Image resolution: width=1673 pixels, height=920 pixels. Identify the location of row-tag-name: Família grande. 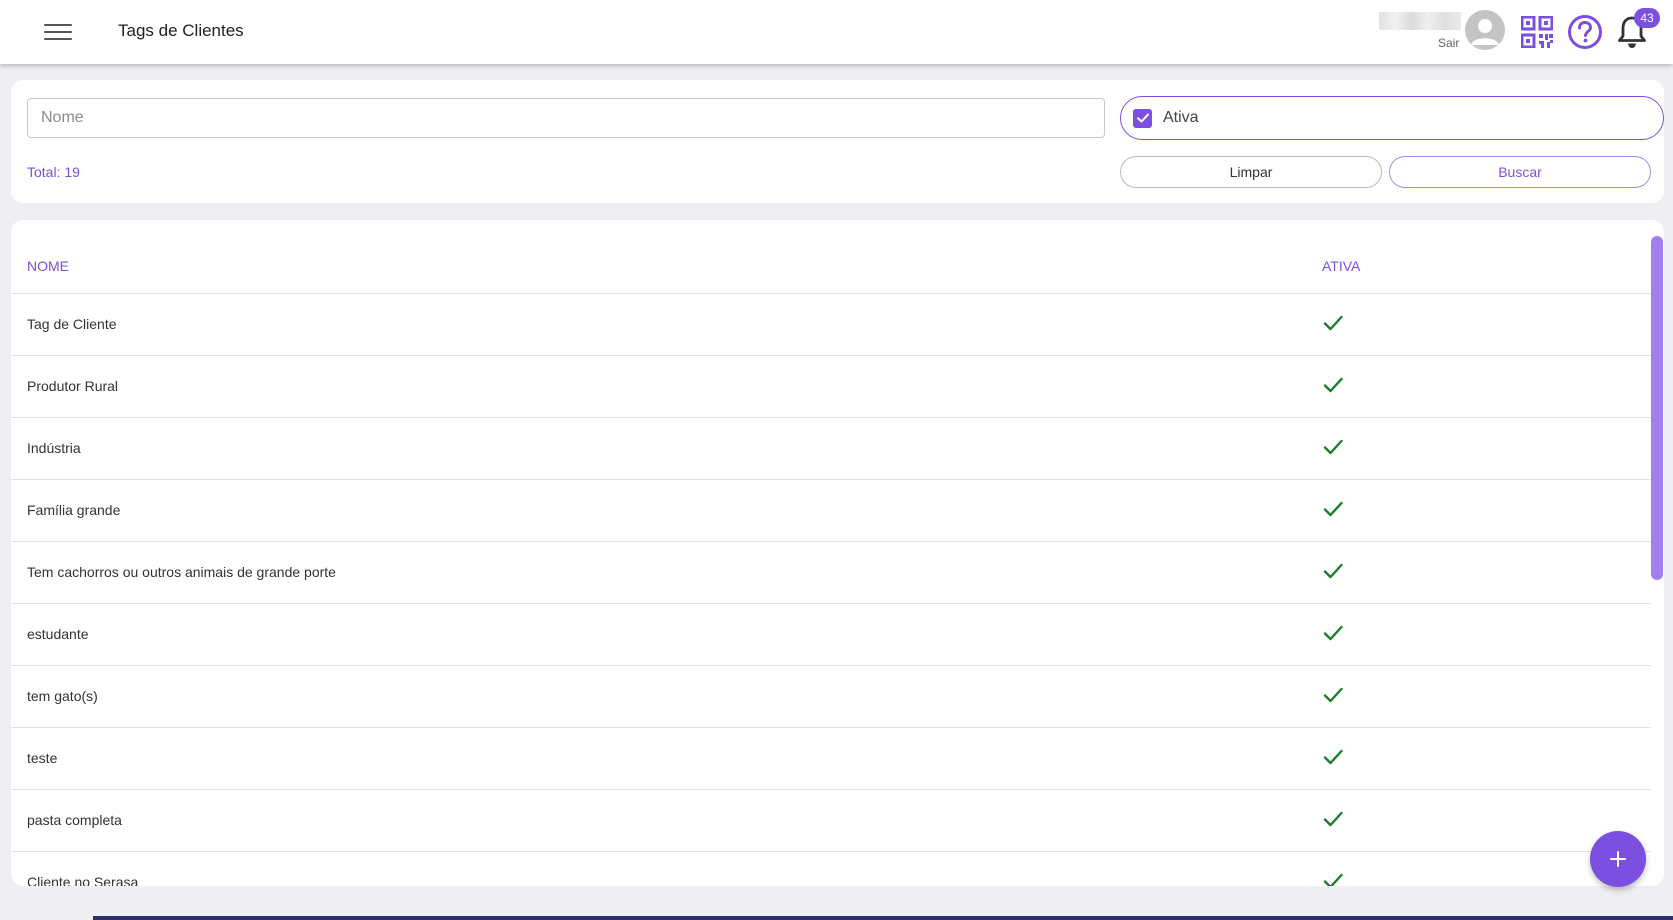
(74, 510).